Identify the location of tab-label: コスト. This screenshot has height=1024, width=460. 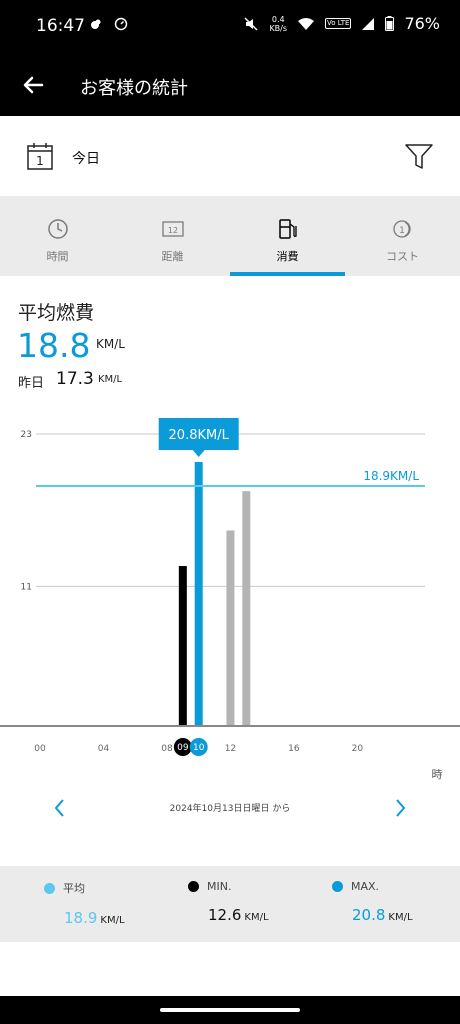
(402, 256).